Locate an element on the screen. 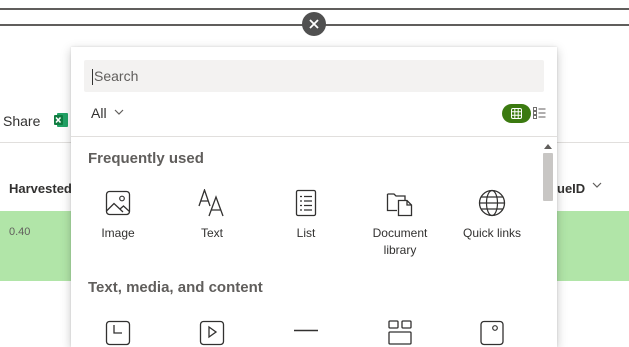 This screenshot has height=347, width=629. top-rule is located at coordinates (314, 9).